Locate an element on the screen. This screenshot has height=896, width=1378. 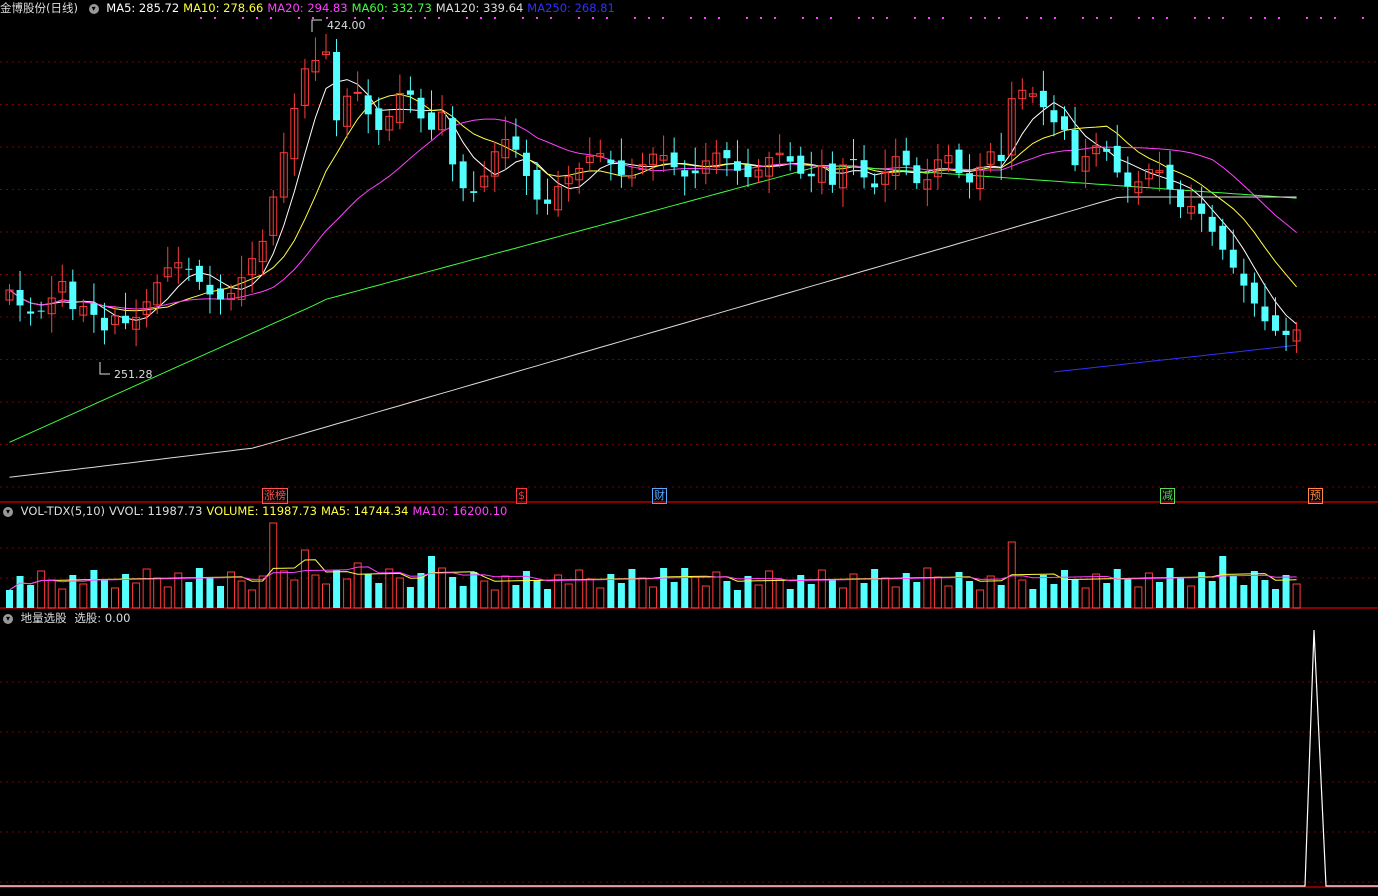
legend-item: MA10: 16200.10 is located at coordinates (460, 511).